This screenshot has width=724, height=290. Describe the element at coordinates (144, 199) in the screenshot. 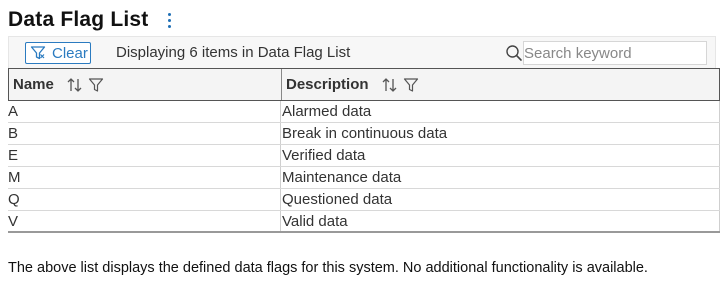

I see `cell-flag-name: Q` at that location.